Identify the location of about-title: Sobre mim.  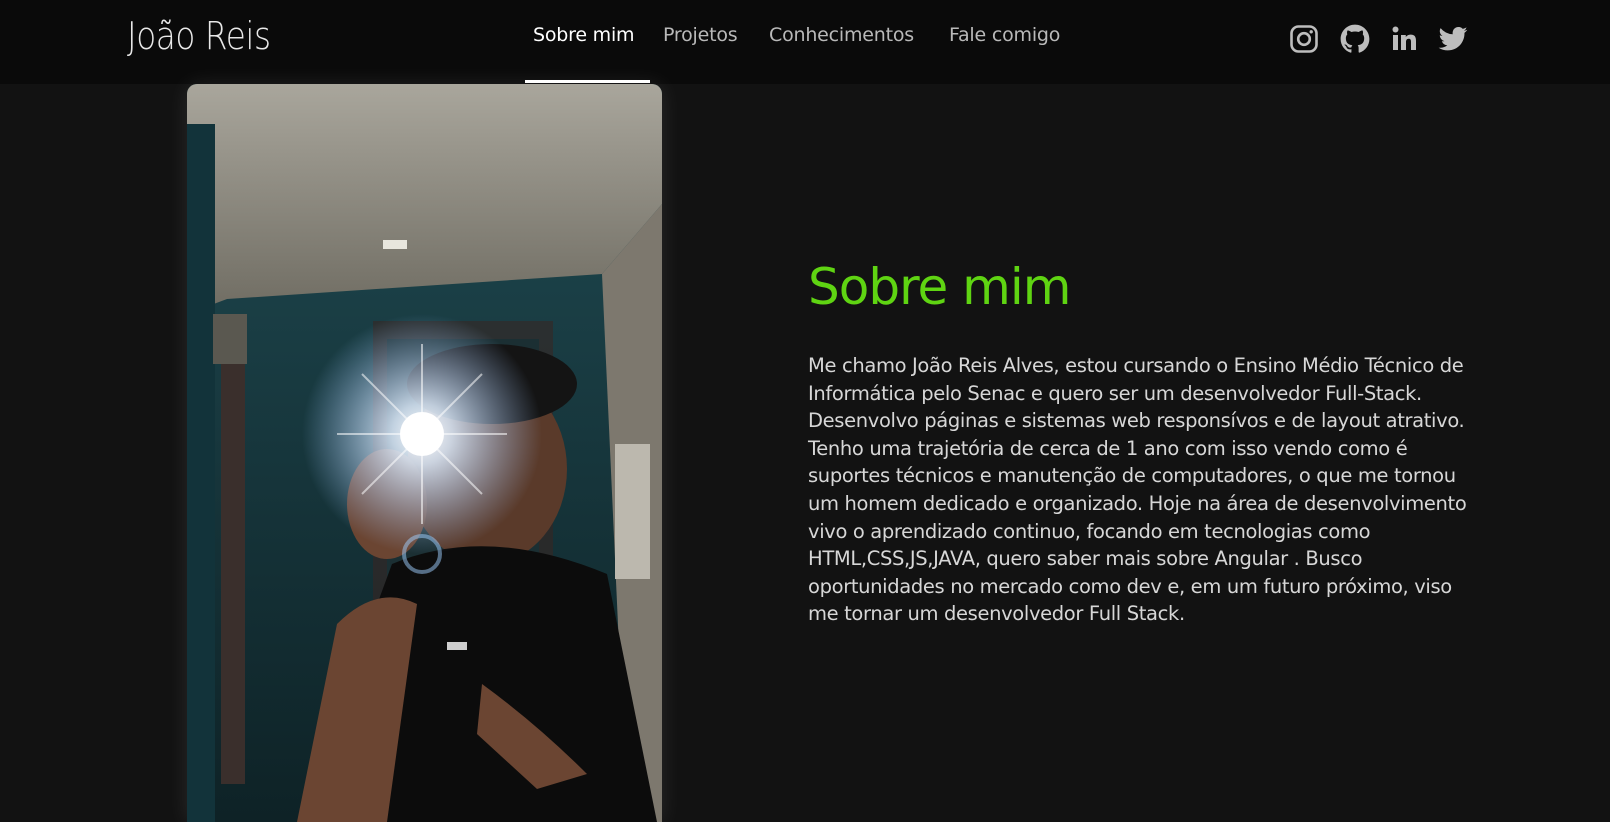
(939, 287).